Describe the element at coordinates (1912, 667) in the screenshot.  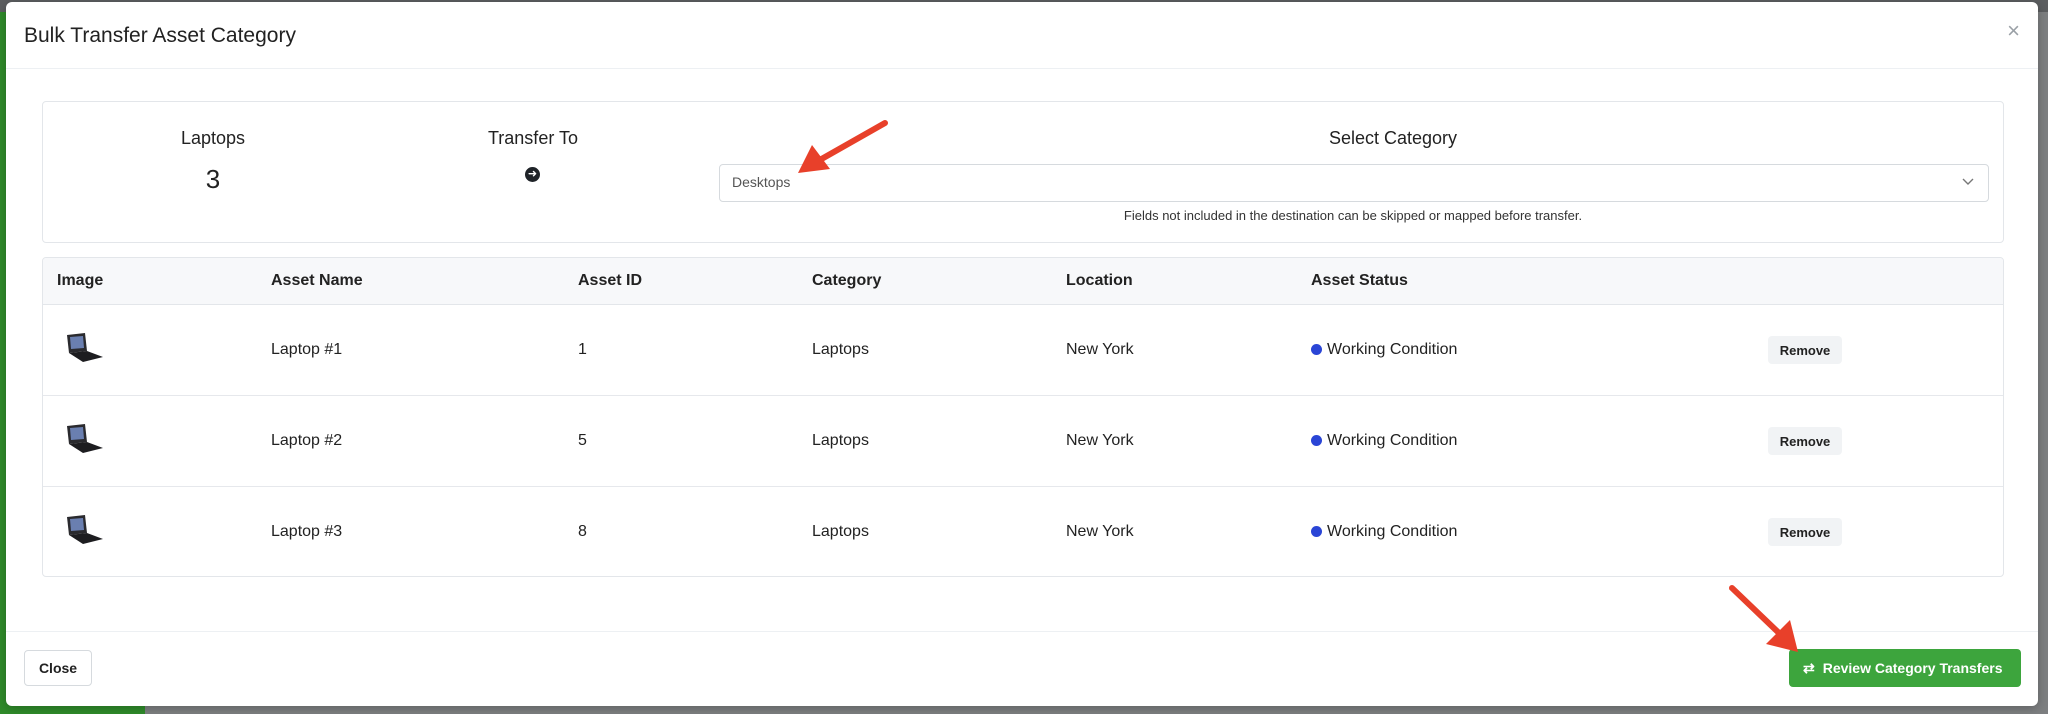
I see `review-button-label: Review Category Transfers` at that location.